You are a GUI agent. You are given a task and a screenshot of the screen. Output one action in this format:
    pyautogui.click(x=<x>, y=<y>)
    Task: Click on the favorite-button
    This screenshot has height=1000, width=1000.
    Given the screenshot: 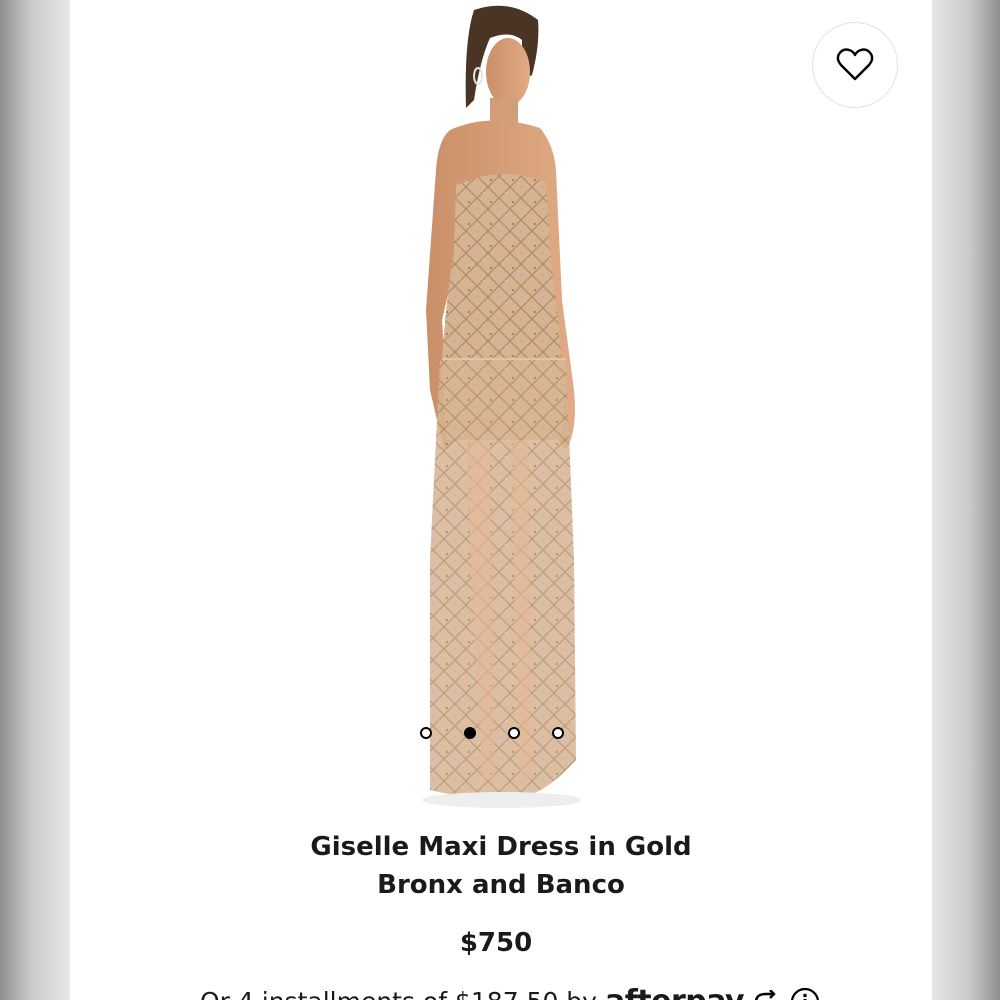 What is the action you would take?
    pyautogui.click(x=855, y=65)
    